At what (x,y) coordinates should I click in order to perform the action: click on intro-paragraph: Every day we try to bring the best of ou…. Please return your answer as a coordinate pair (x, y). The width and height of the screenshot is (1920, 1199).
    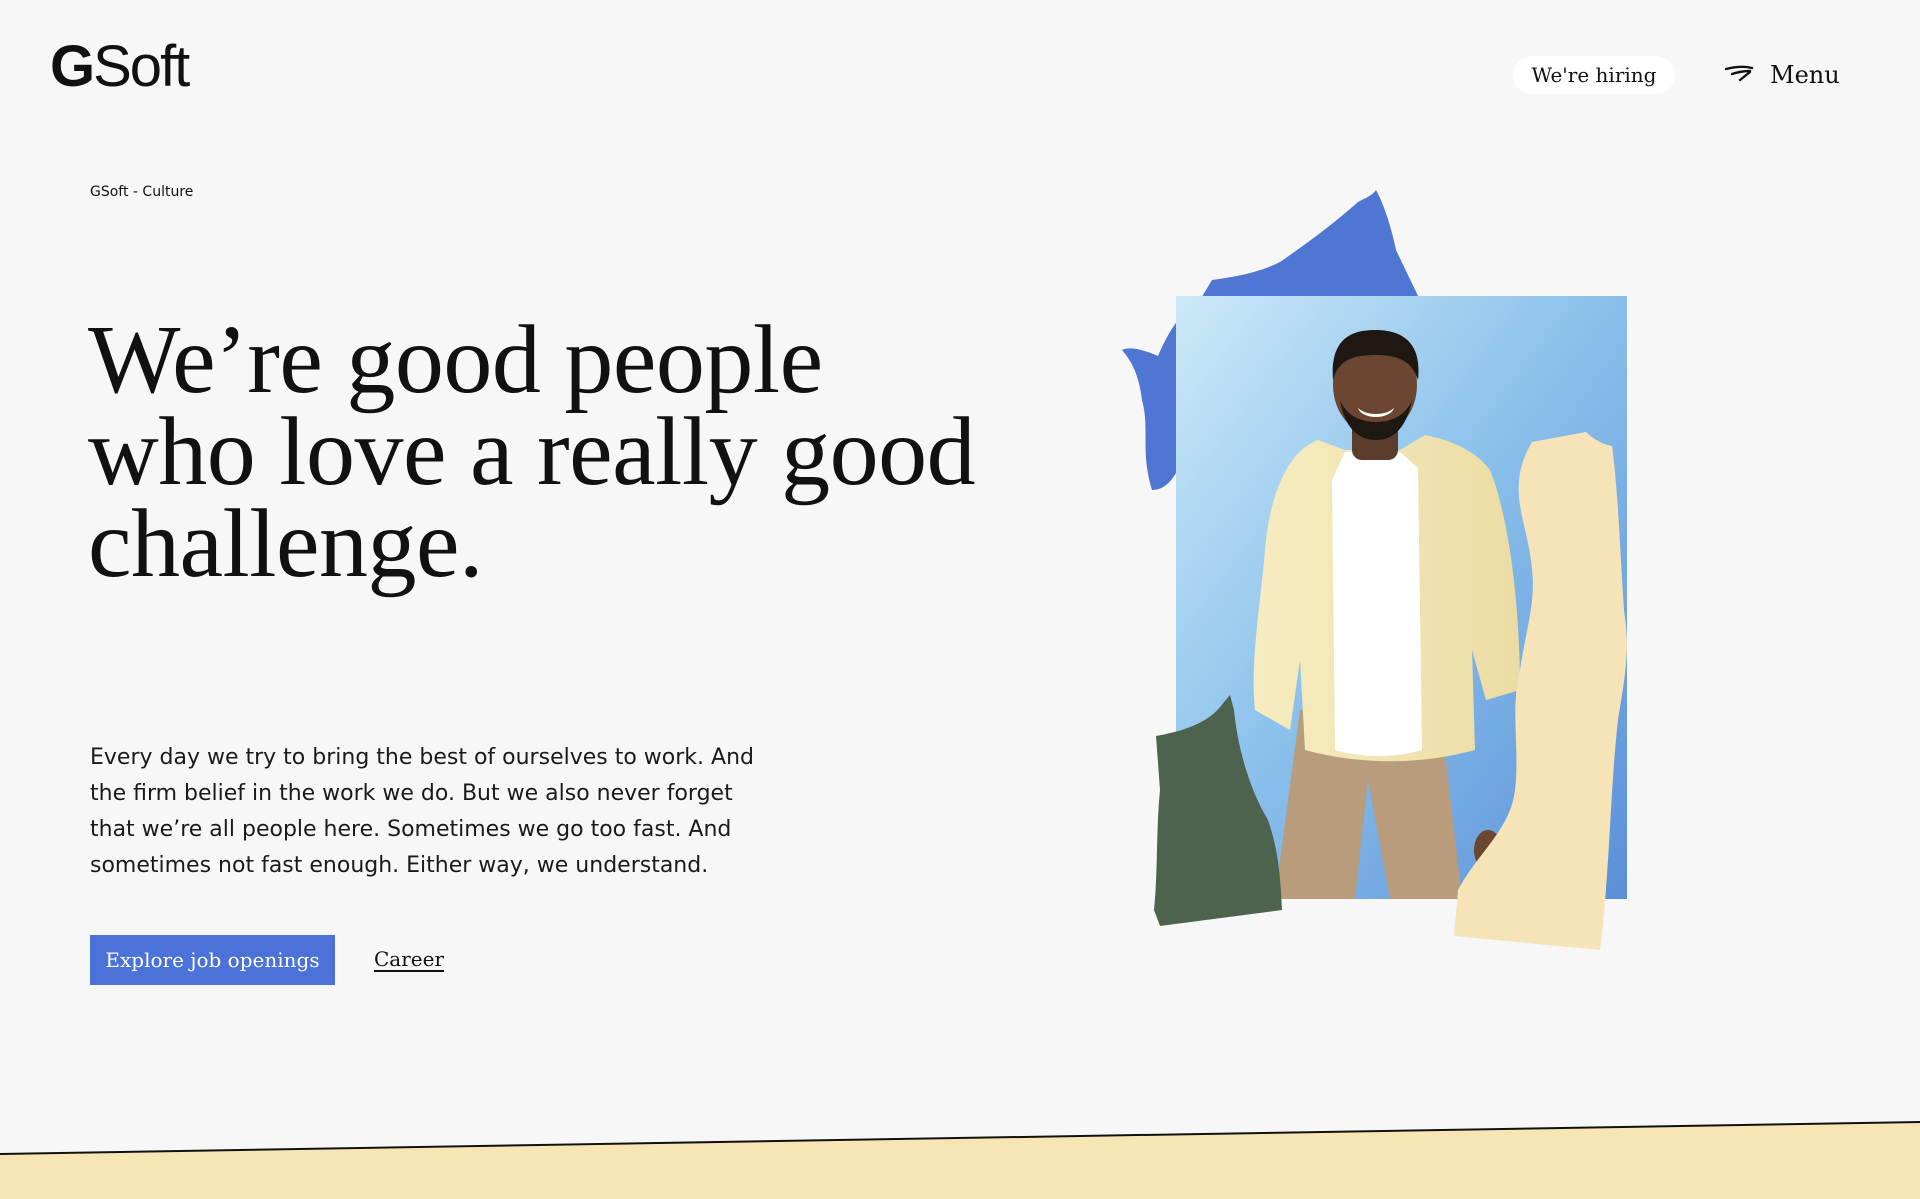
    Looking at the image, I should click on (422, 811).